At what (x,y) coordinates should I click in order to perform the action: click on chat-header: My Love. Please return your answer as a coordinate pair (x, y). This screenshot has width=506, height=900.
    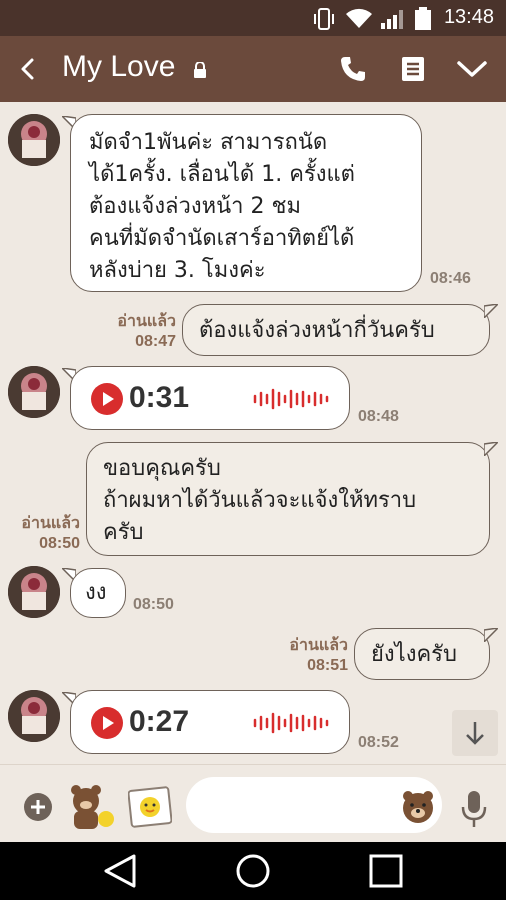
    Looking at the image, I should click on (253, 69).